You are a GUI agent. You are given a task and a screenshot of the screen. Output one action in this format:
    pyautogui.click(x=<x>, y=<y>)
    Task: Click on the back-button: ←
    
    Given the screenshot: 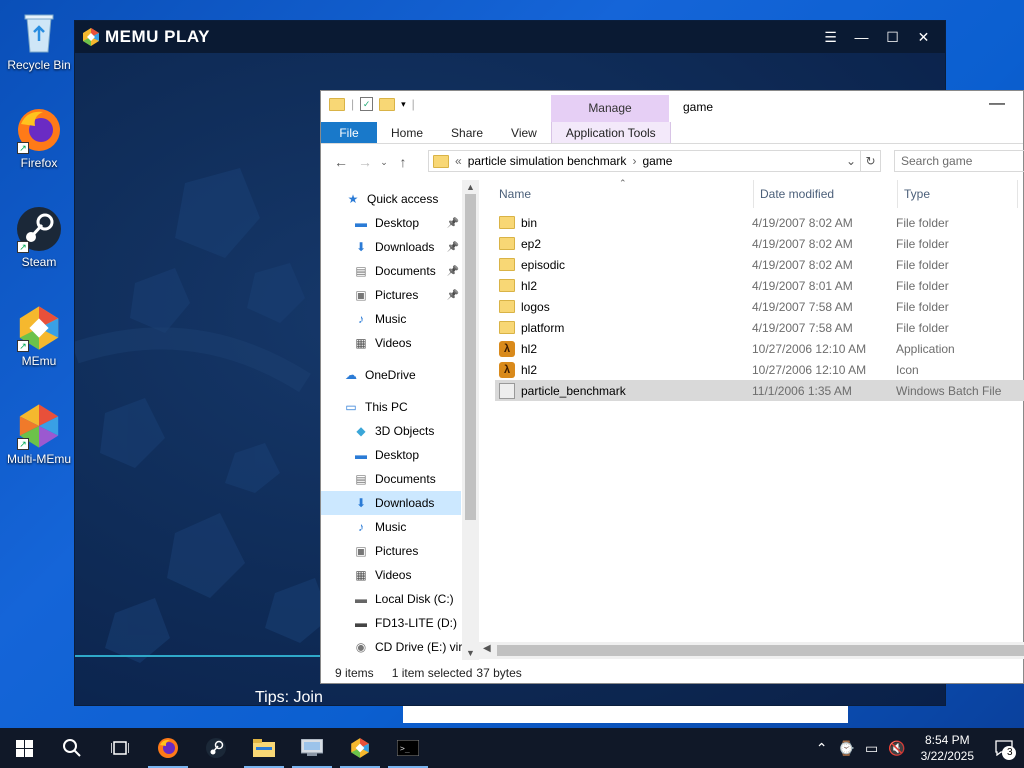 What is the action you would take?
    pyautogui.click(x=341, y=162)
    